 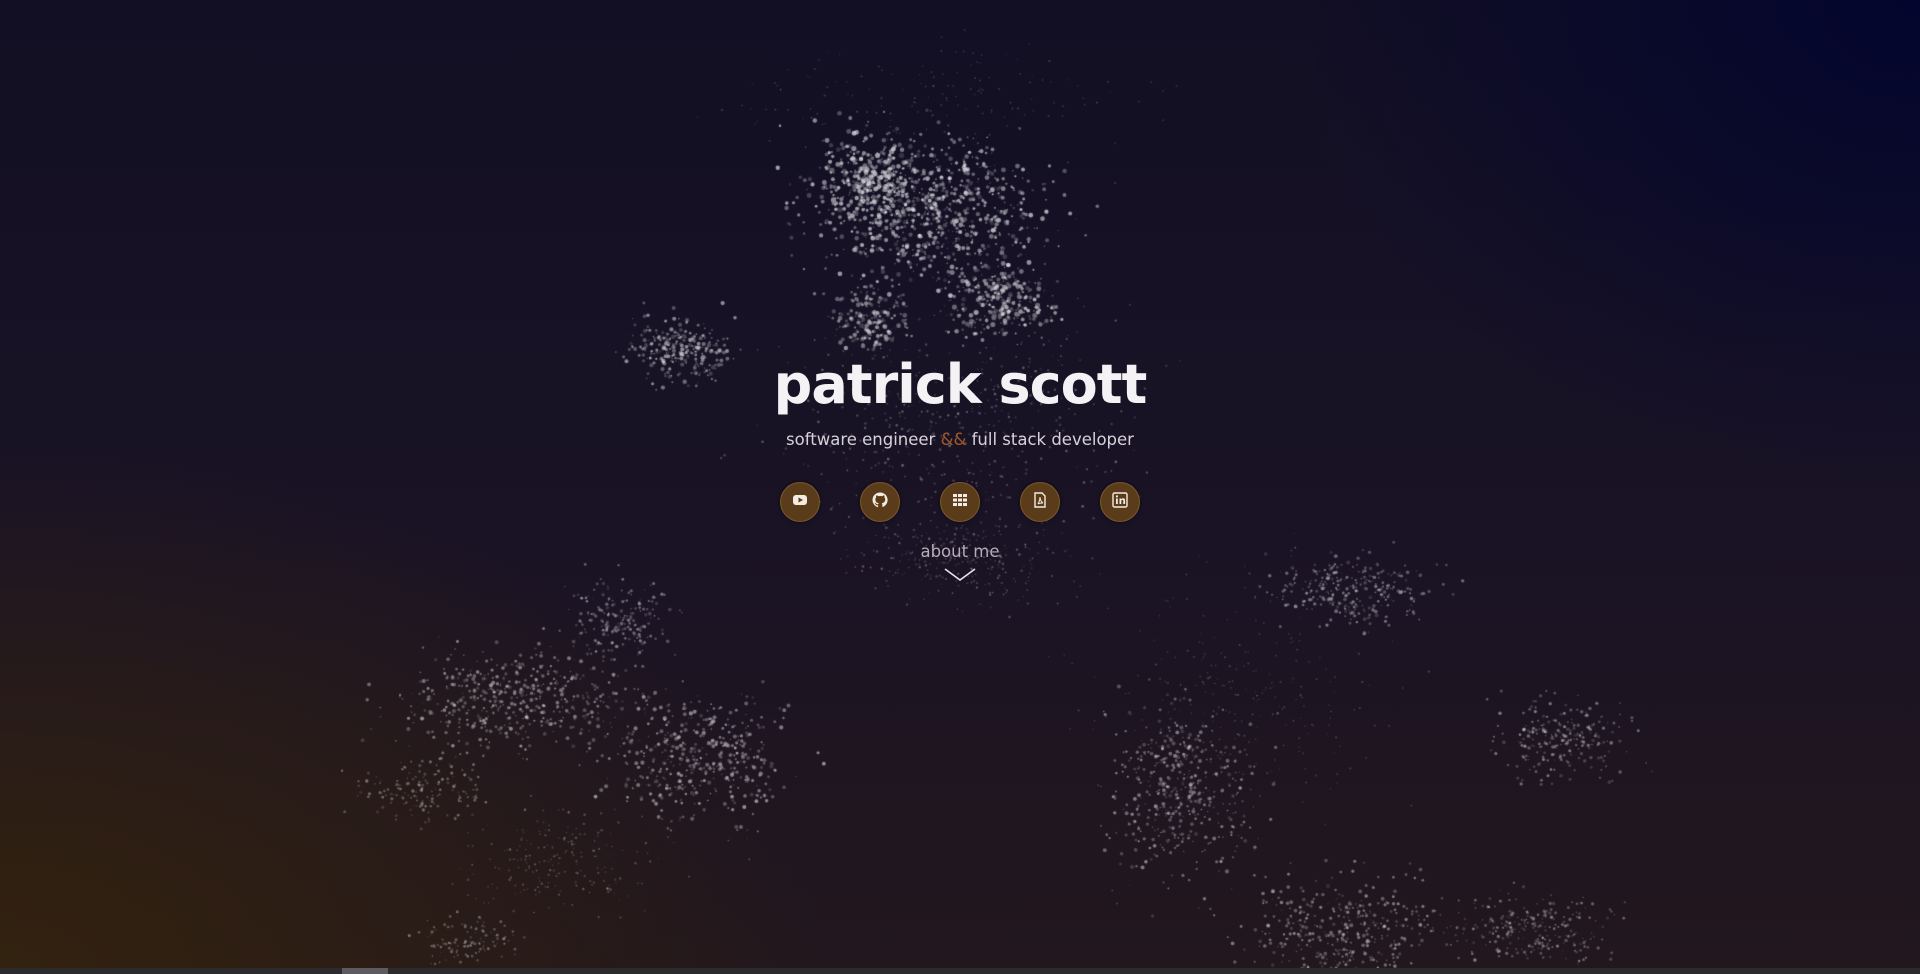 What do you see at coordinates (960, 971) in the screenshot?
I see `horizontal-scrollbar` at bounding box center [960, 971].